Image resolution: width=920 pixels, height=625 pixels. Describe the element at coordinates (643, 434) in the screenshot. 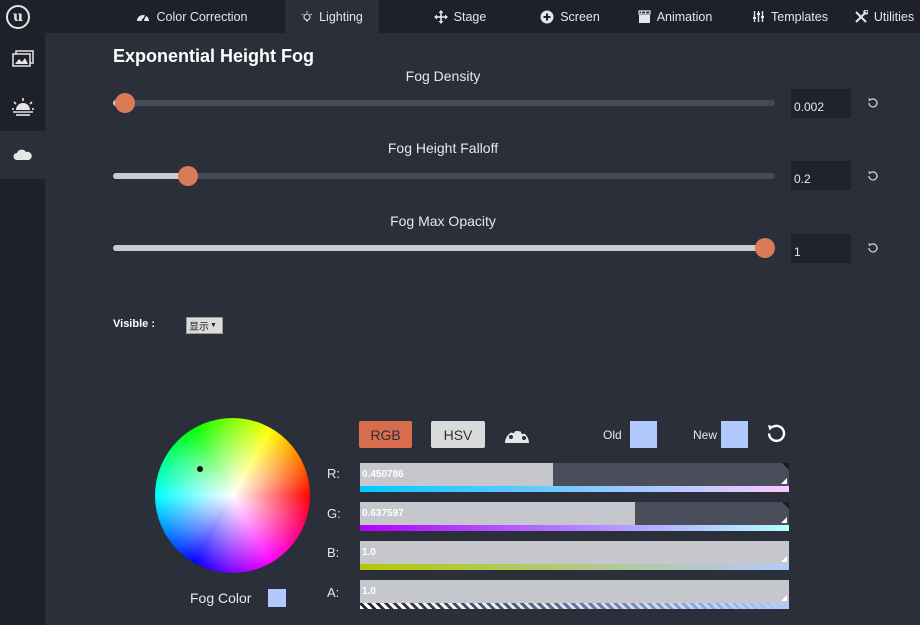

I see `old-color-swatch` at that location.